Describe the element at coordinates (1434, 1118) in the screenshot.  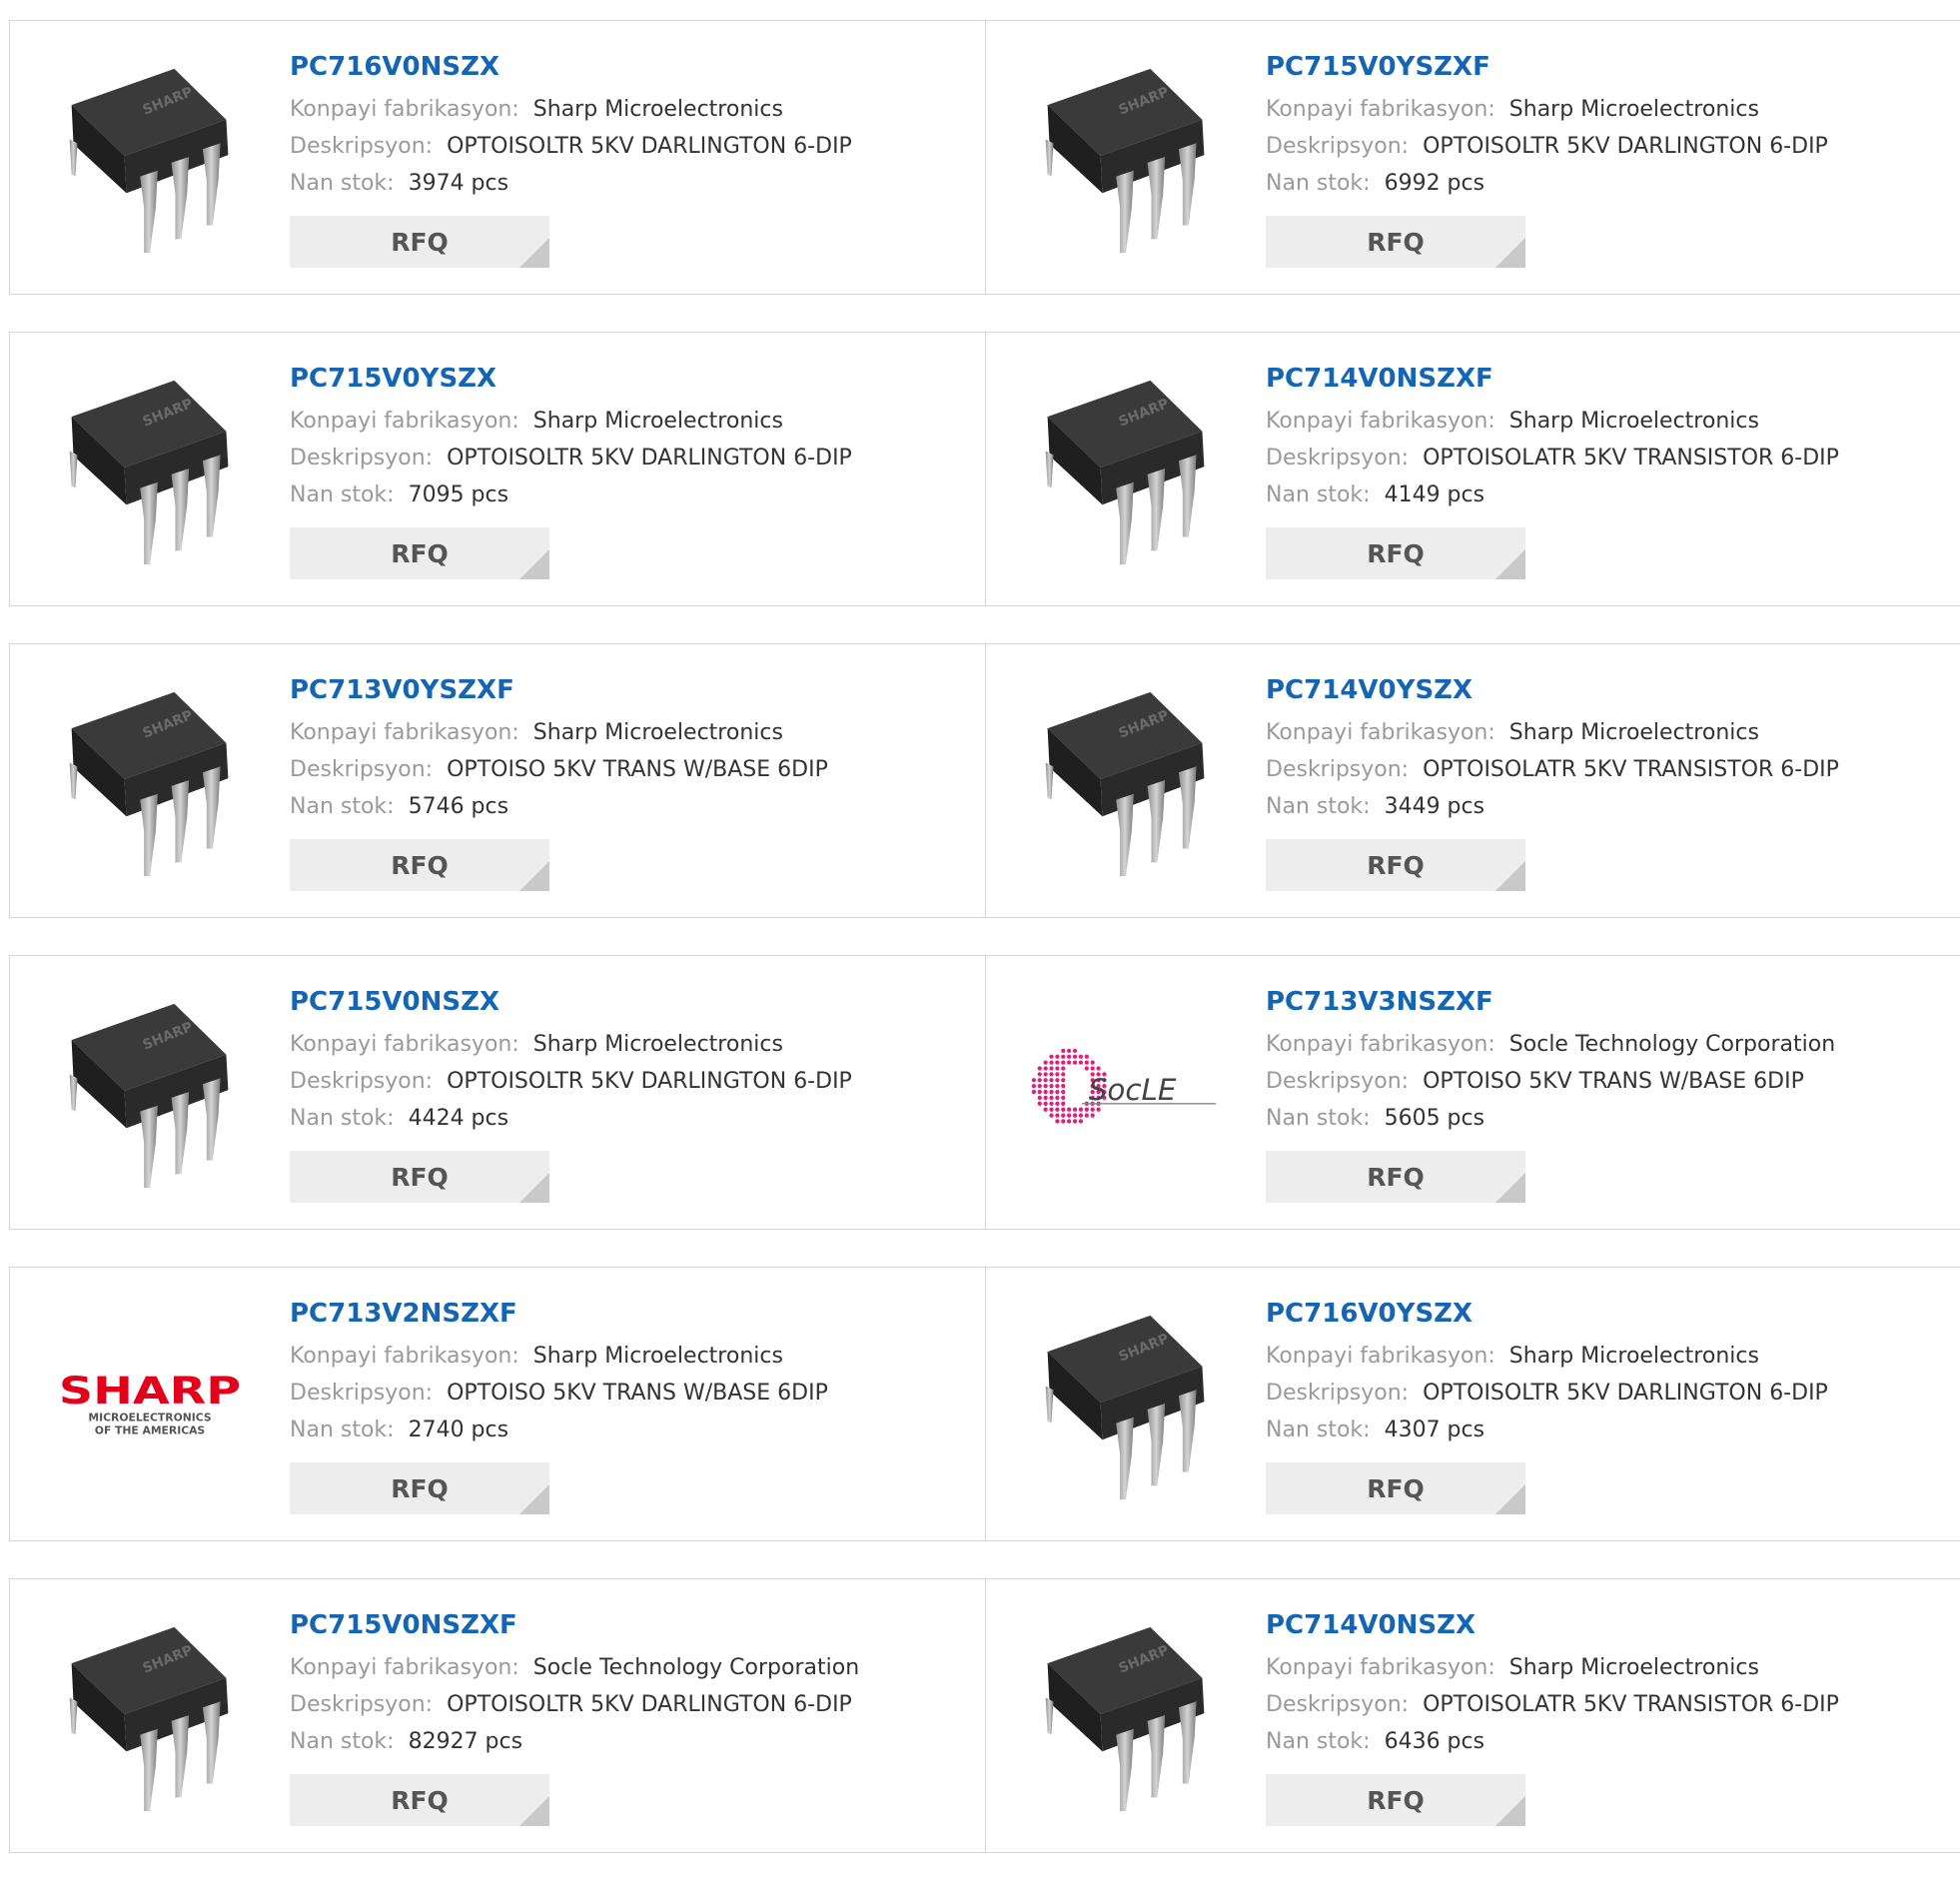
I see `stock-value: 5605 pcs` at that location.